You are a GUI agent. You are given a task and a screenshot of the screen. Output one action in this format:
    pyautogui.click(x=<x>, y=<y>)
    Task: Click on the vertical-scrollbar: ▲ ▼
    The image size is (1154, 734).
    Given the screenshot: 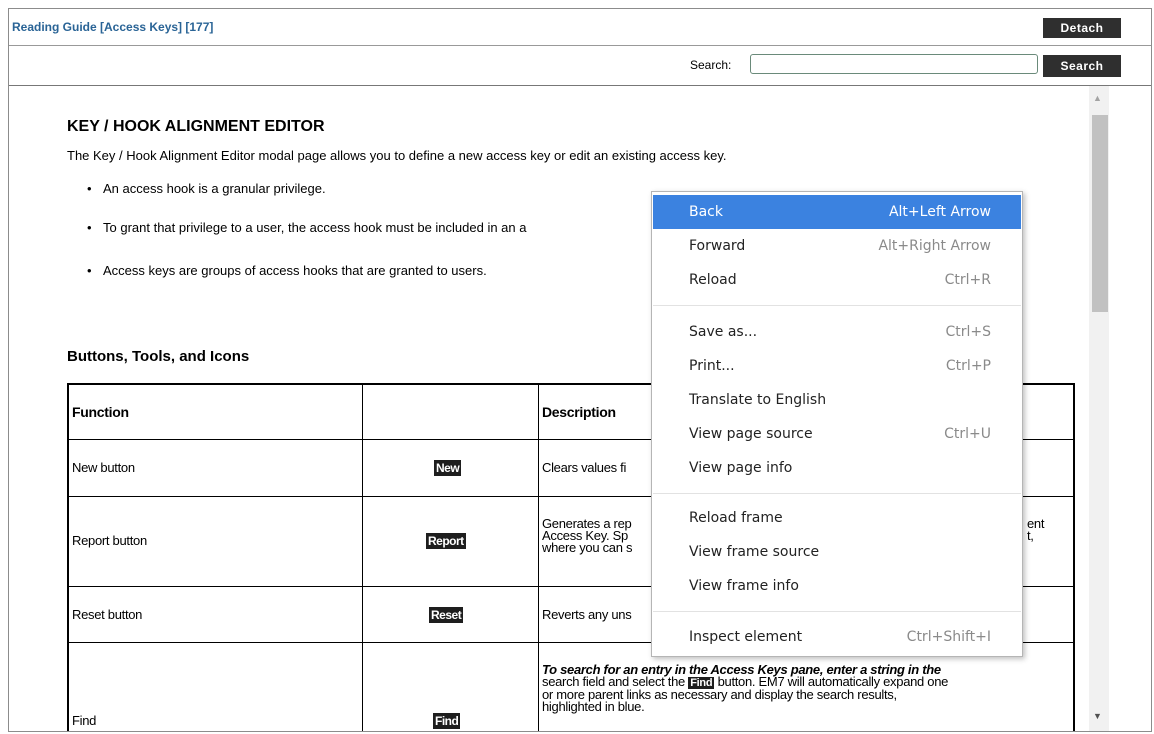 What is the action you would take?
    pyautogui.click(x=1099, y=408)
    